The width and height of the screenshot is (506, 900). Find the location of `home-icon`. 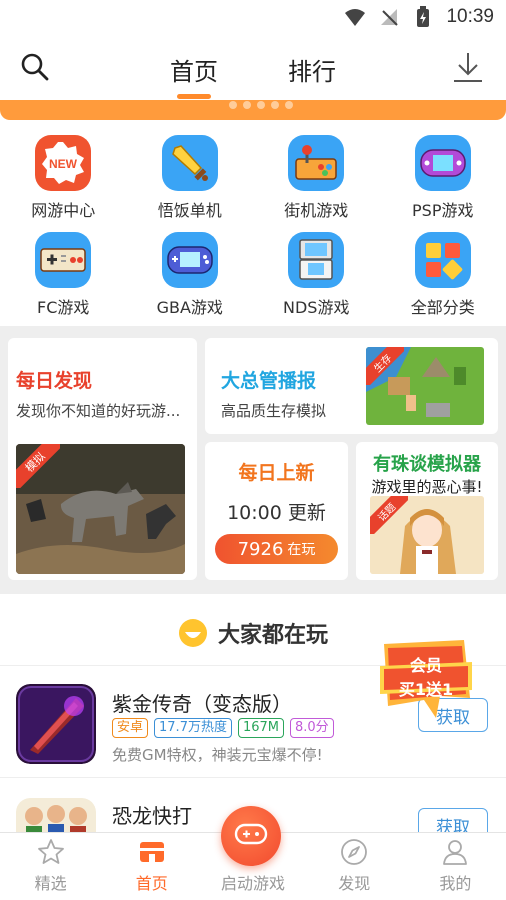

home-icon is located at coordinates (152, 852).